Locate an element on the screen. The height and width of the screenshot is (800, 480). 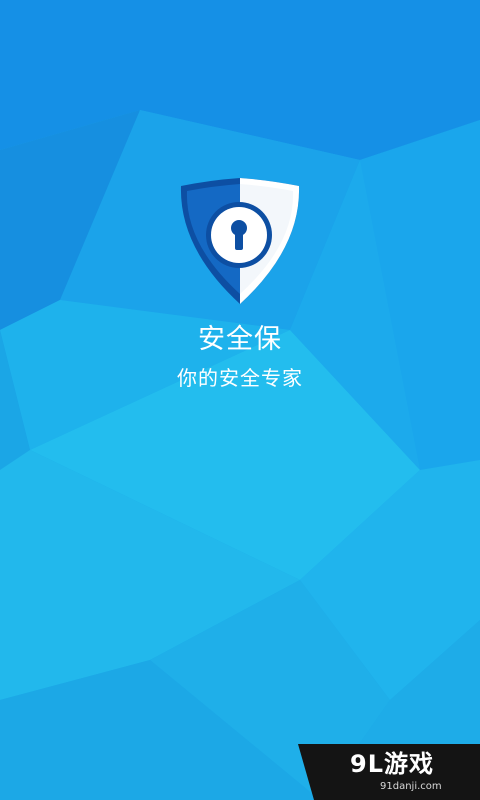
app-name: 安全保 is located at coordinates (240, 339).